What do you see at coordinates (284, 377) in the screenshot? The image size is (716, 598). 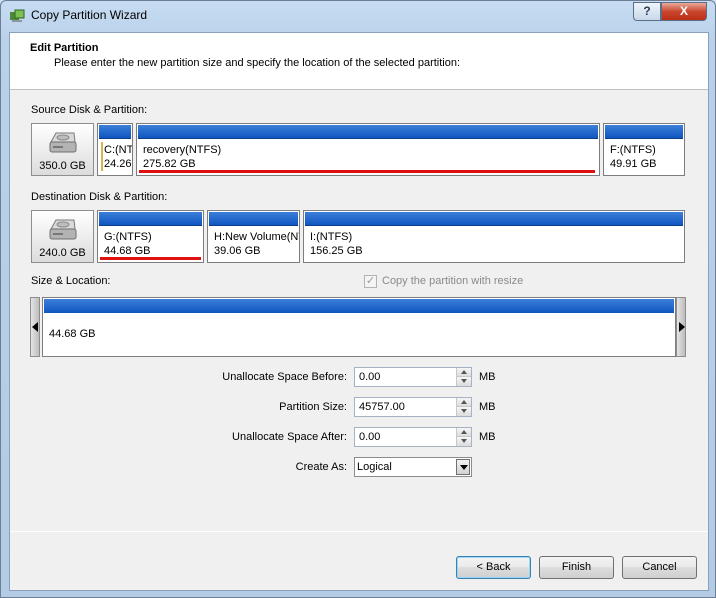 I see `unallocate-before-label: Unallocate Space Before:` at bounding box center [284, 377].